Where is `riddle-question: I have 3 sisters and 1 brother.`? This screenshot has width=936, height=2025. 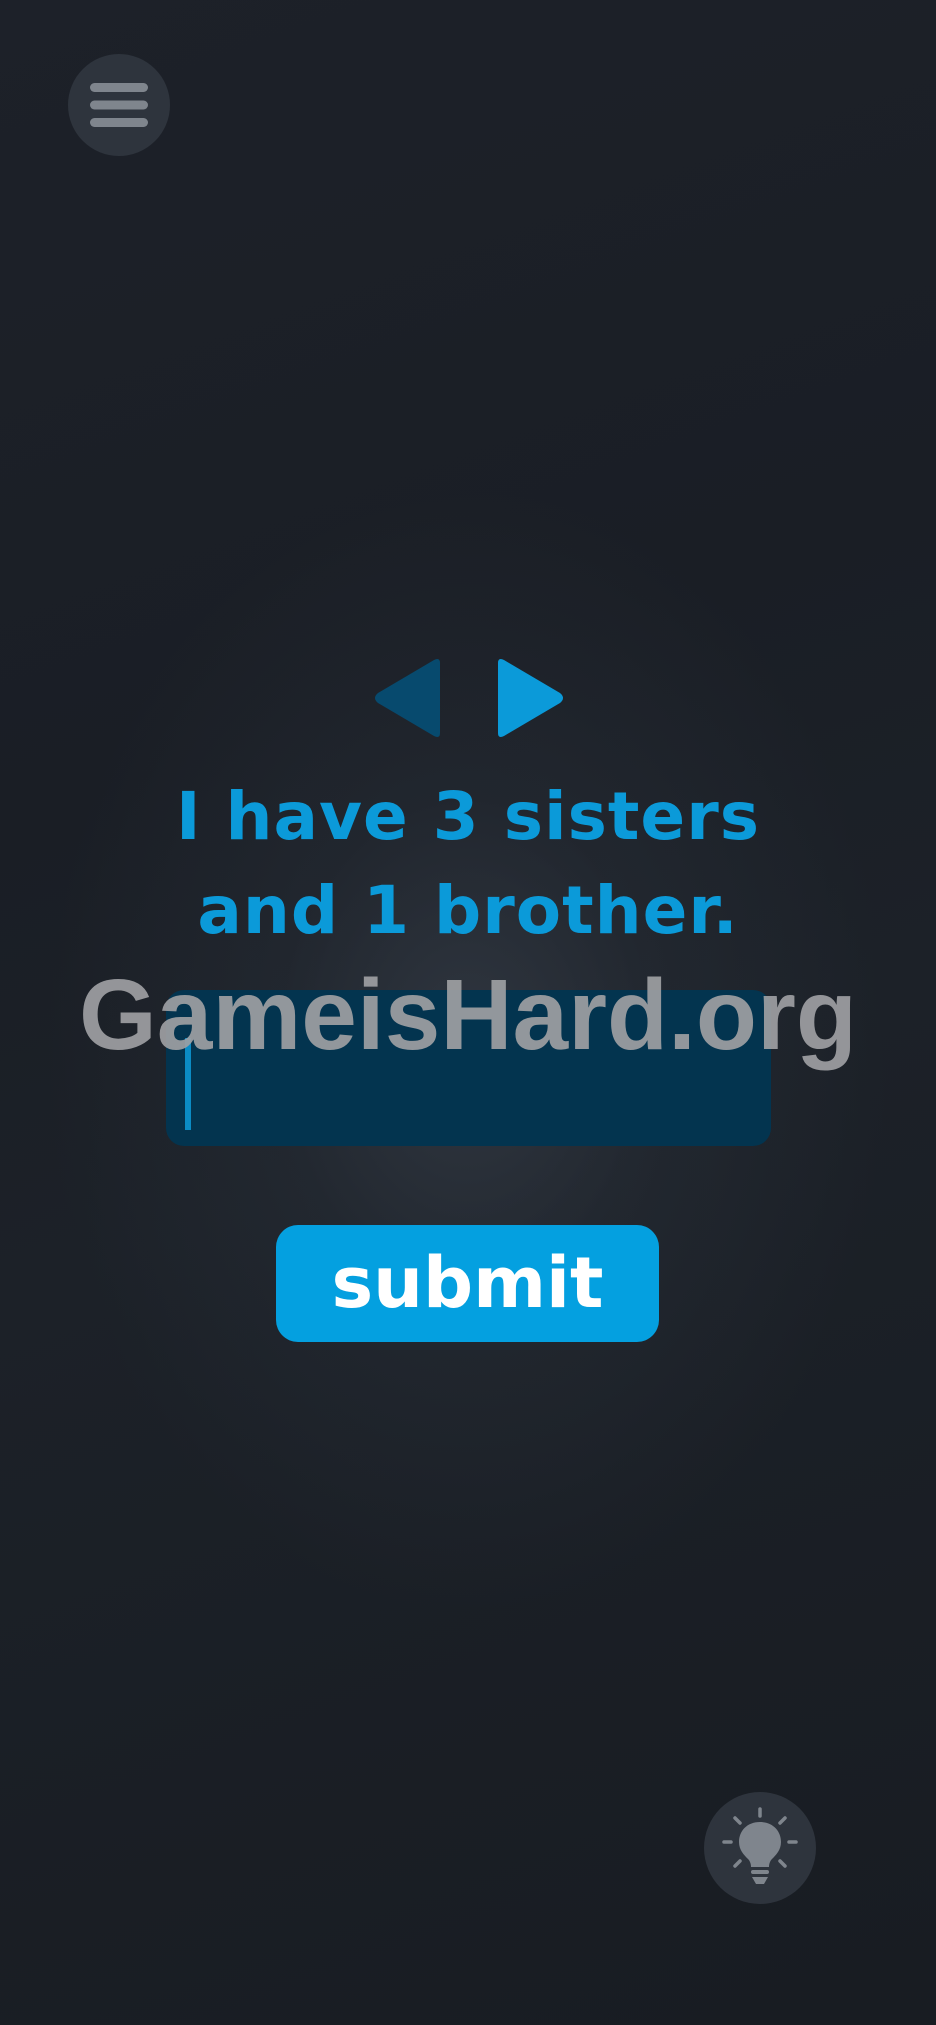 riddle-question: I have 3 sisters and 1 brother. is located at coordinates (468, 864).